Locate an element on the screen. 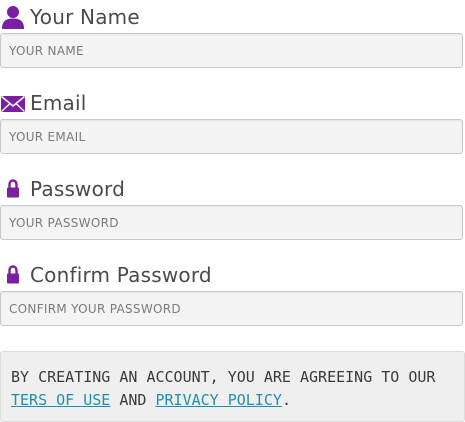 Image resolution: width=465 pixels, height=422 pixels. password-label-row: Password is located at coordinates (62, 189).